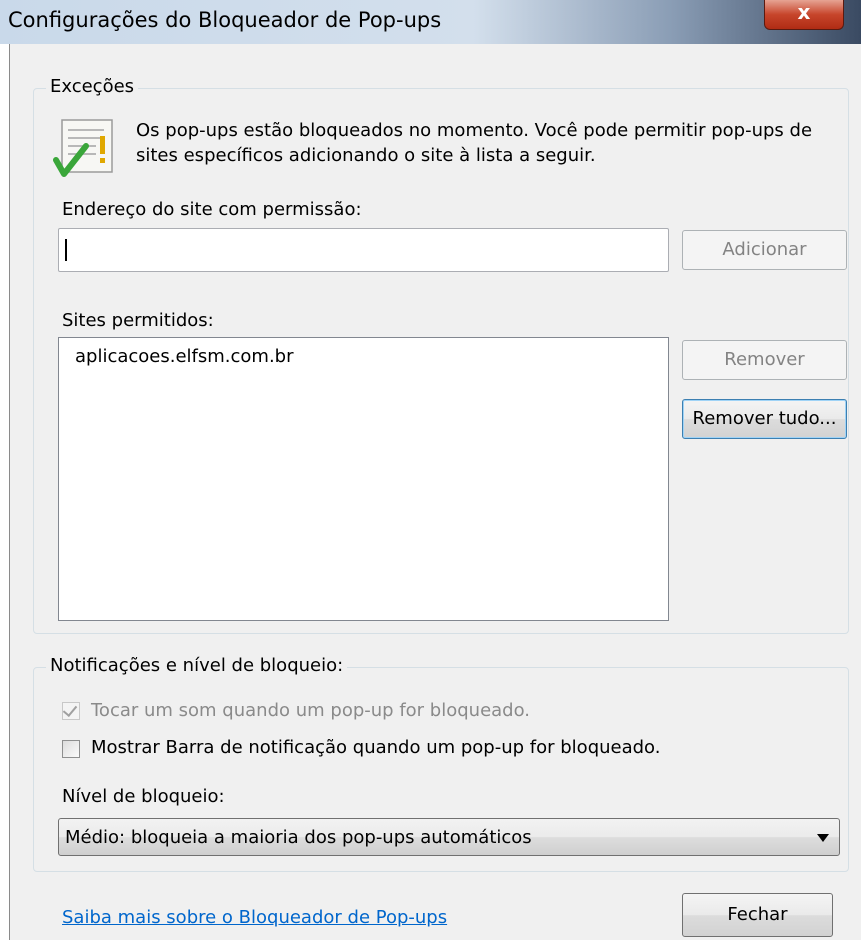  Describe the element at coordinates (823, 838) in the screenshot. I see `dropdown-arrow-icon` at that location.